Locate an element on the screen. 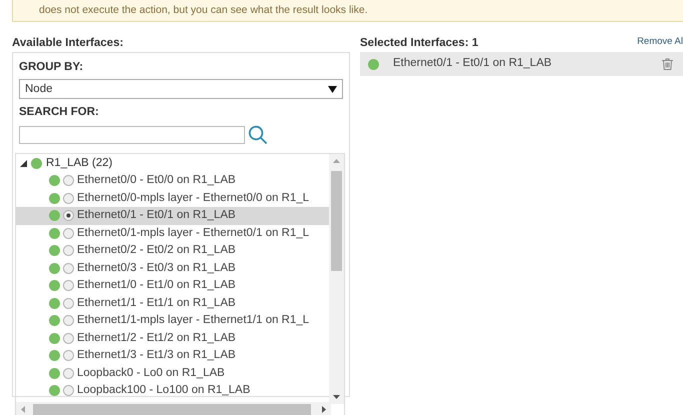 This screenshot has height=415, width=683. horizontal-scrollbar is located at coordinates (173, 408).